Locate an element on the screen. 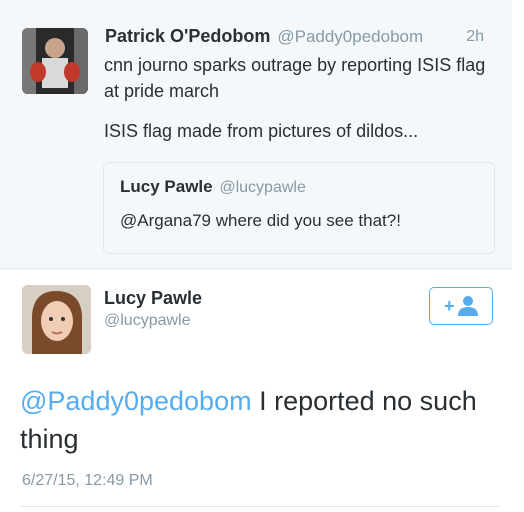 The height and width of the screenshot is (512, 524). tweet-time: 2h is located at coordinates (475, 37).